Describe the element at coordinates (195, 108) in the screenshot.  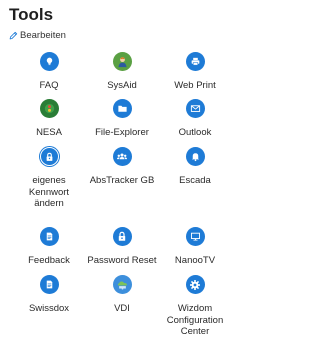
I see `envelope-icon` at that location.